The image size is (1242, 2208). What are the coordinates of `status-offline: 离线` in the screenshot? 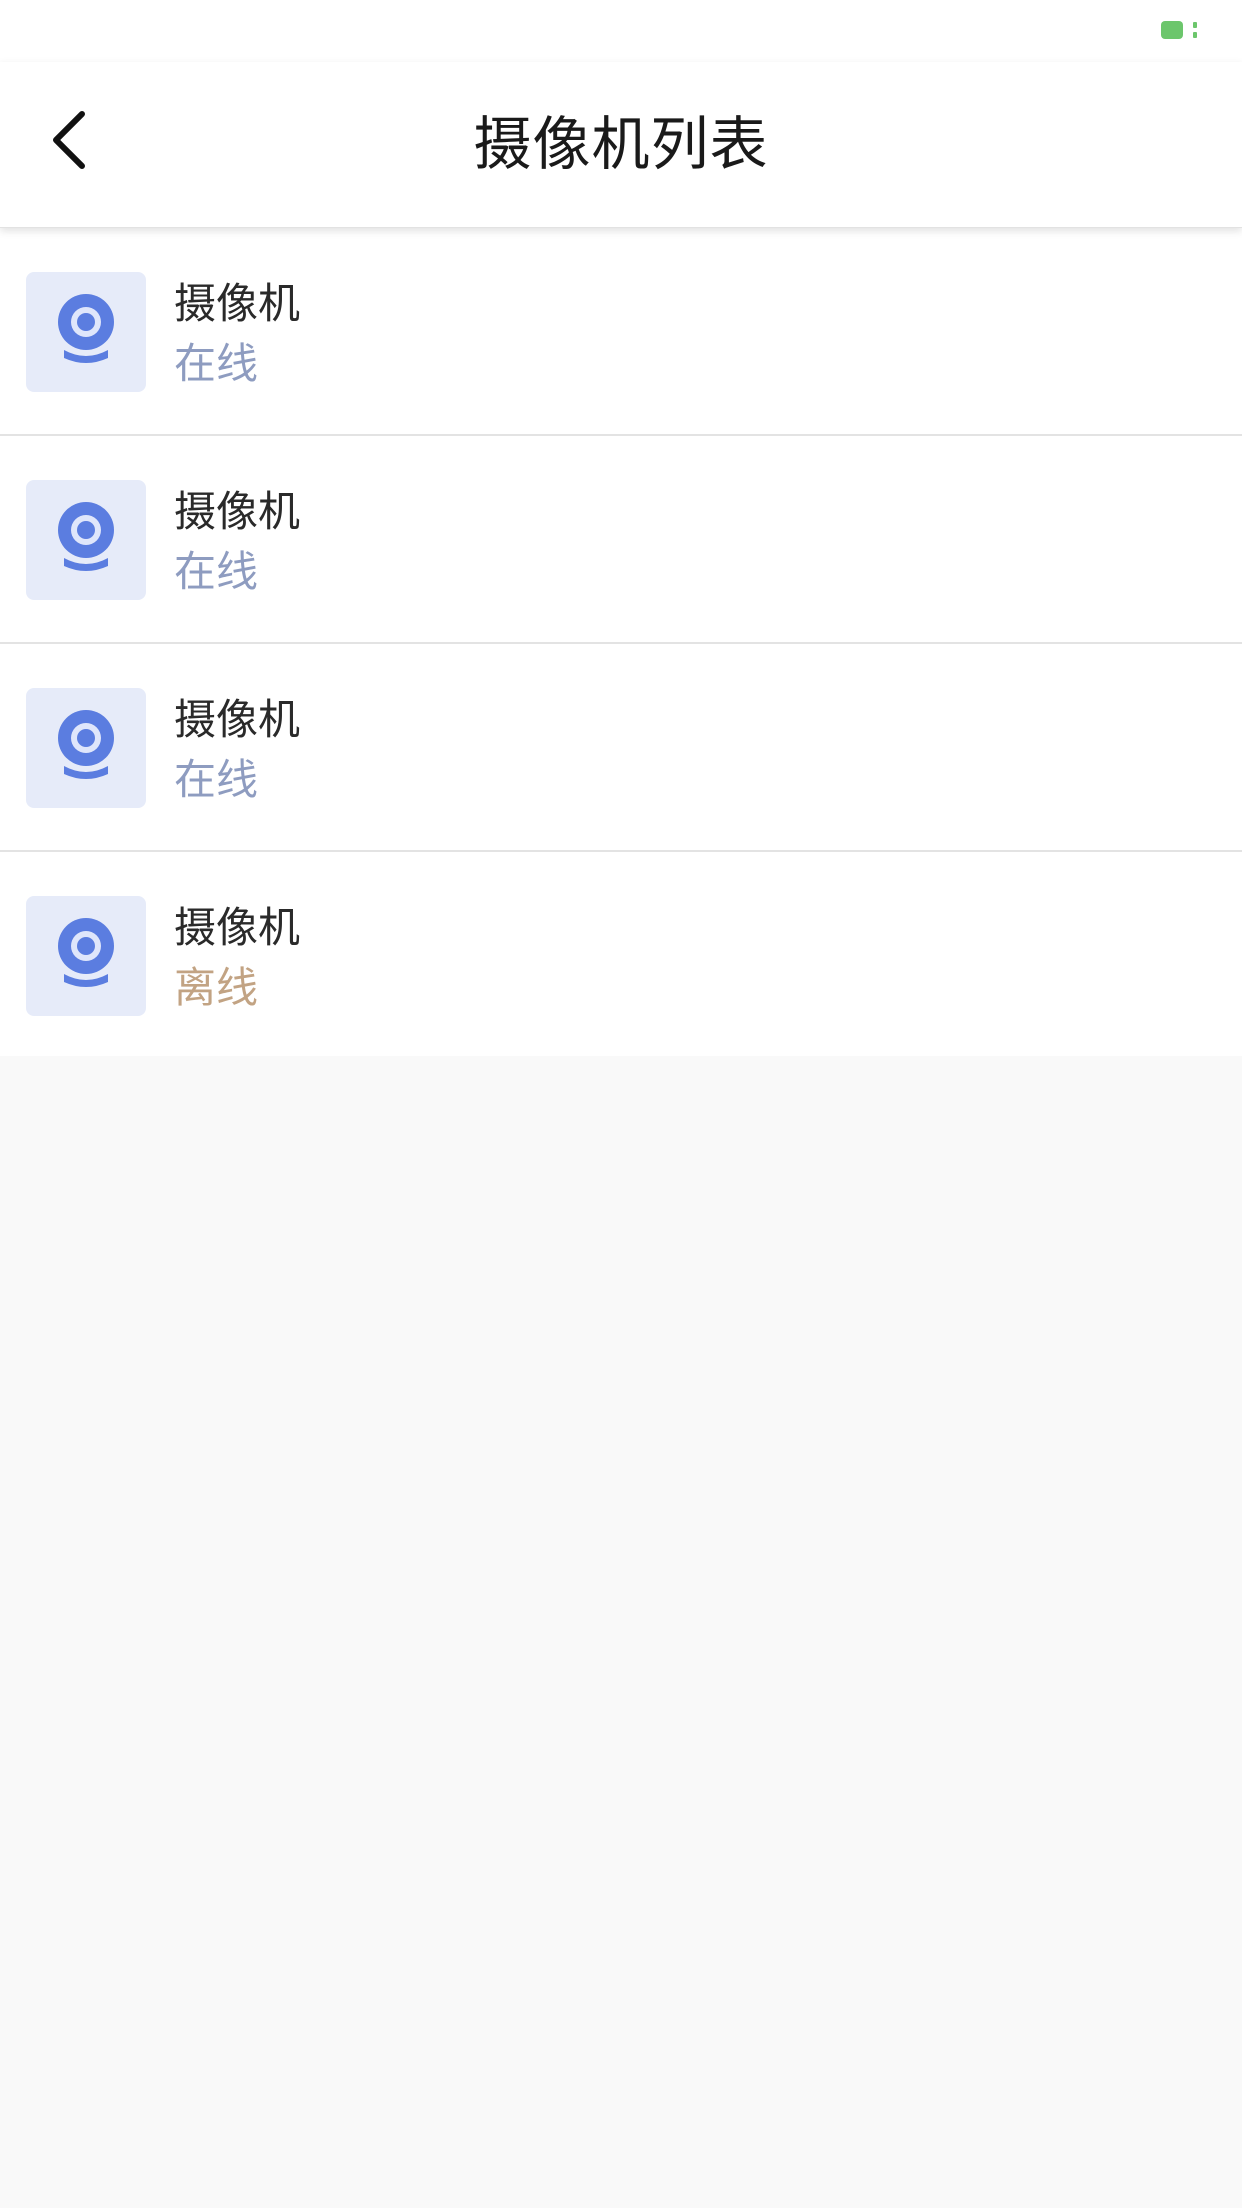 It's located at (216, 987).